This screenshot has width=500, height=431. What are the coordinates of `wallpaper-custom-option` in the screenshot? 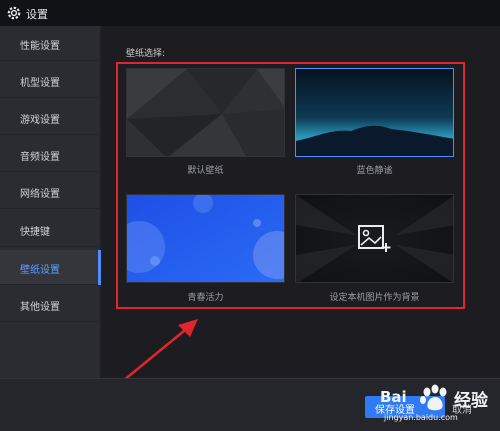 It's located at (374, 238).